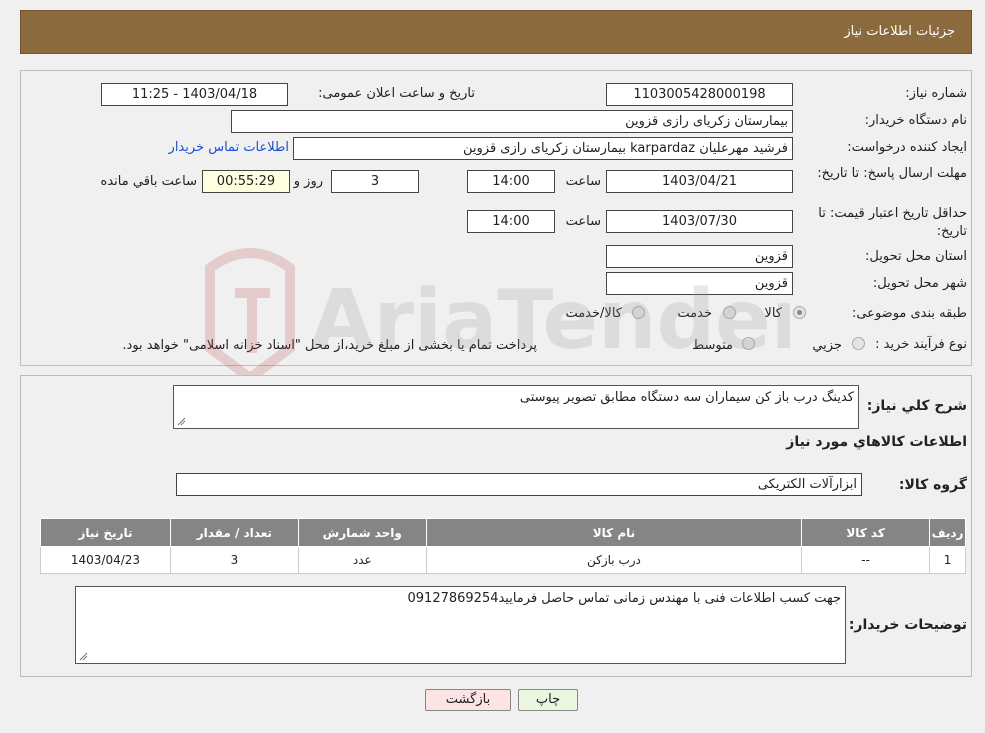 The width and height of the screenshot is (985, 733). What do you see at coordinates (936, 93) in the screenshot?
I see `need-number-label: شماره نیاز:` at bounding box center [936, 93].